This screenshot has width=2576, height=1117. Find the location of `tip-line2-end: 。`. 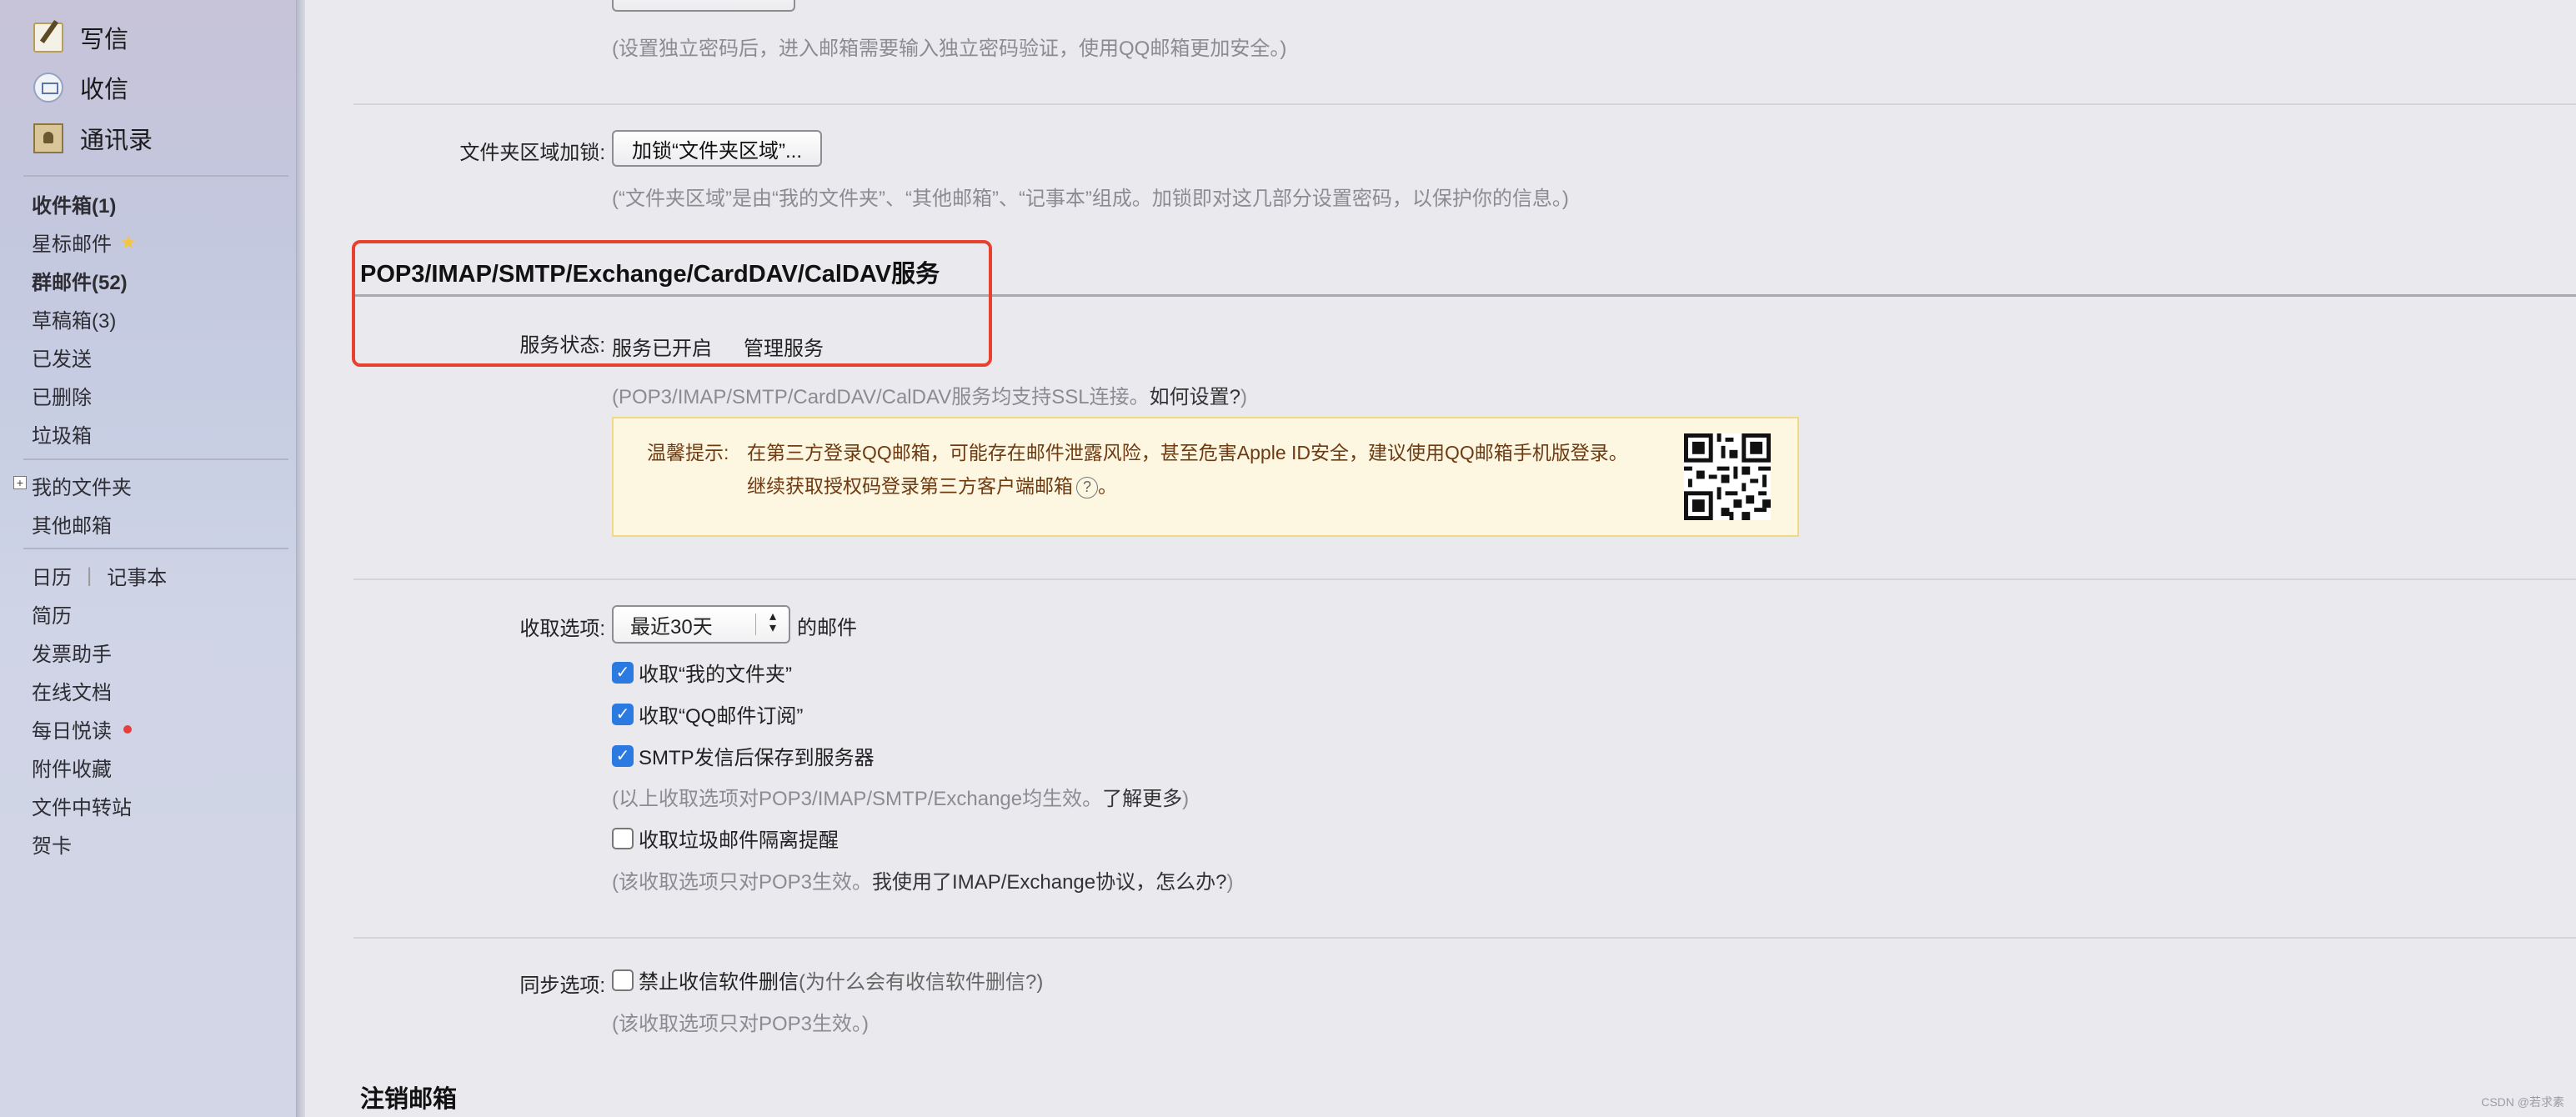

tip-line2-end: 。 is located at coordinates (1107, 486).